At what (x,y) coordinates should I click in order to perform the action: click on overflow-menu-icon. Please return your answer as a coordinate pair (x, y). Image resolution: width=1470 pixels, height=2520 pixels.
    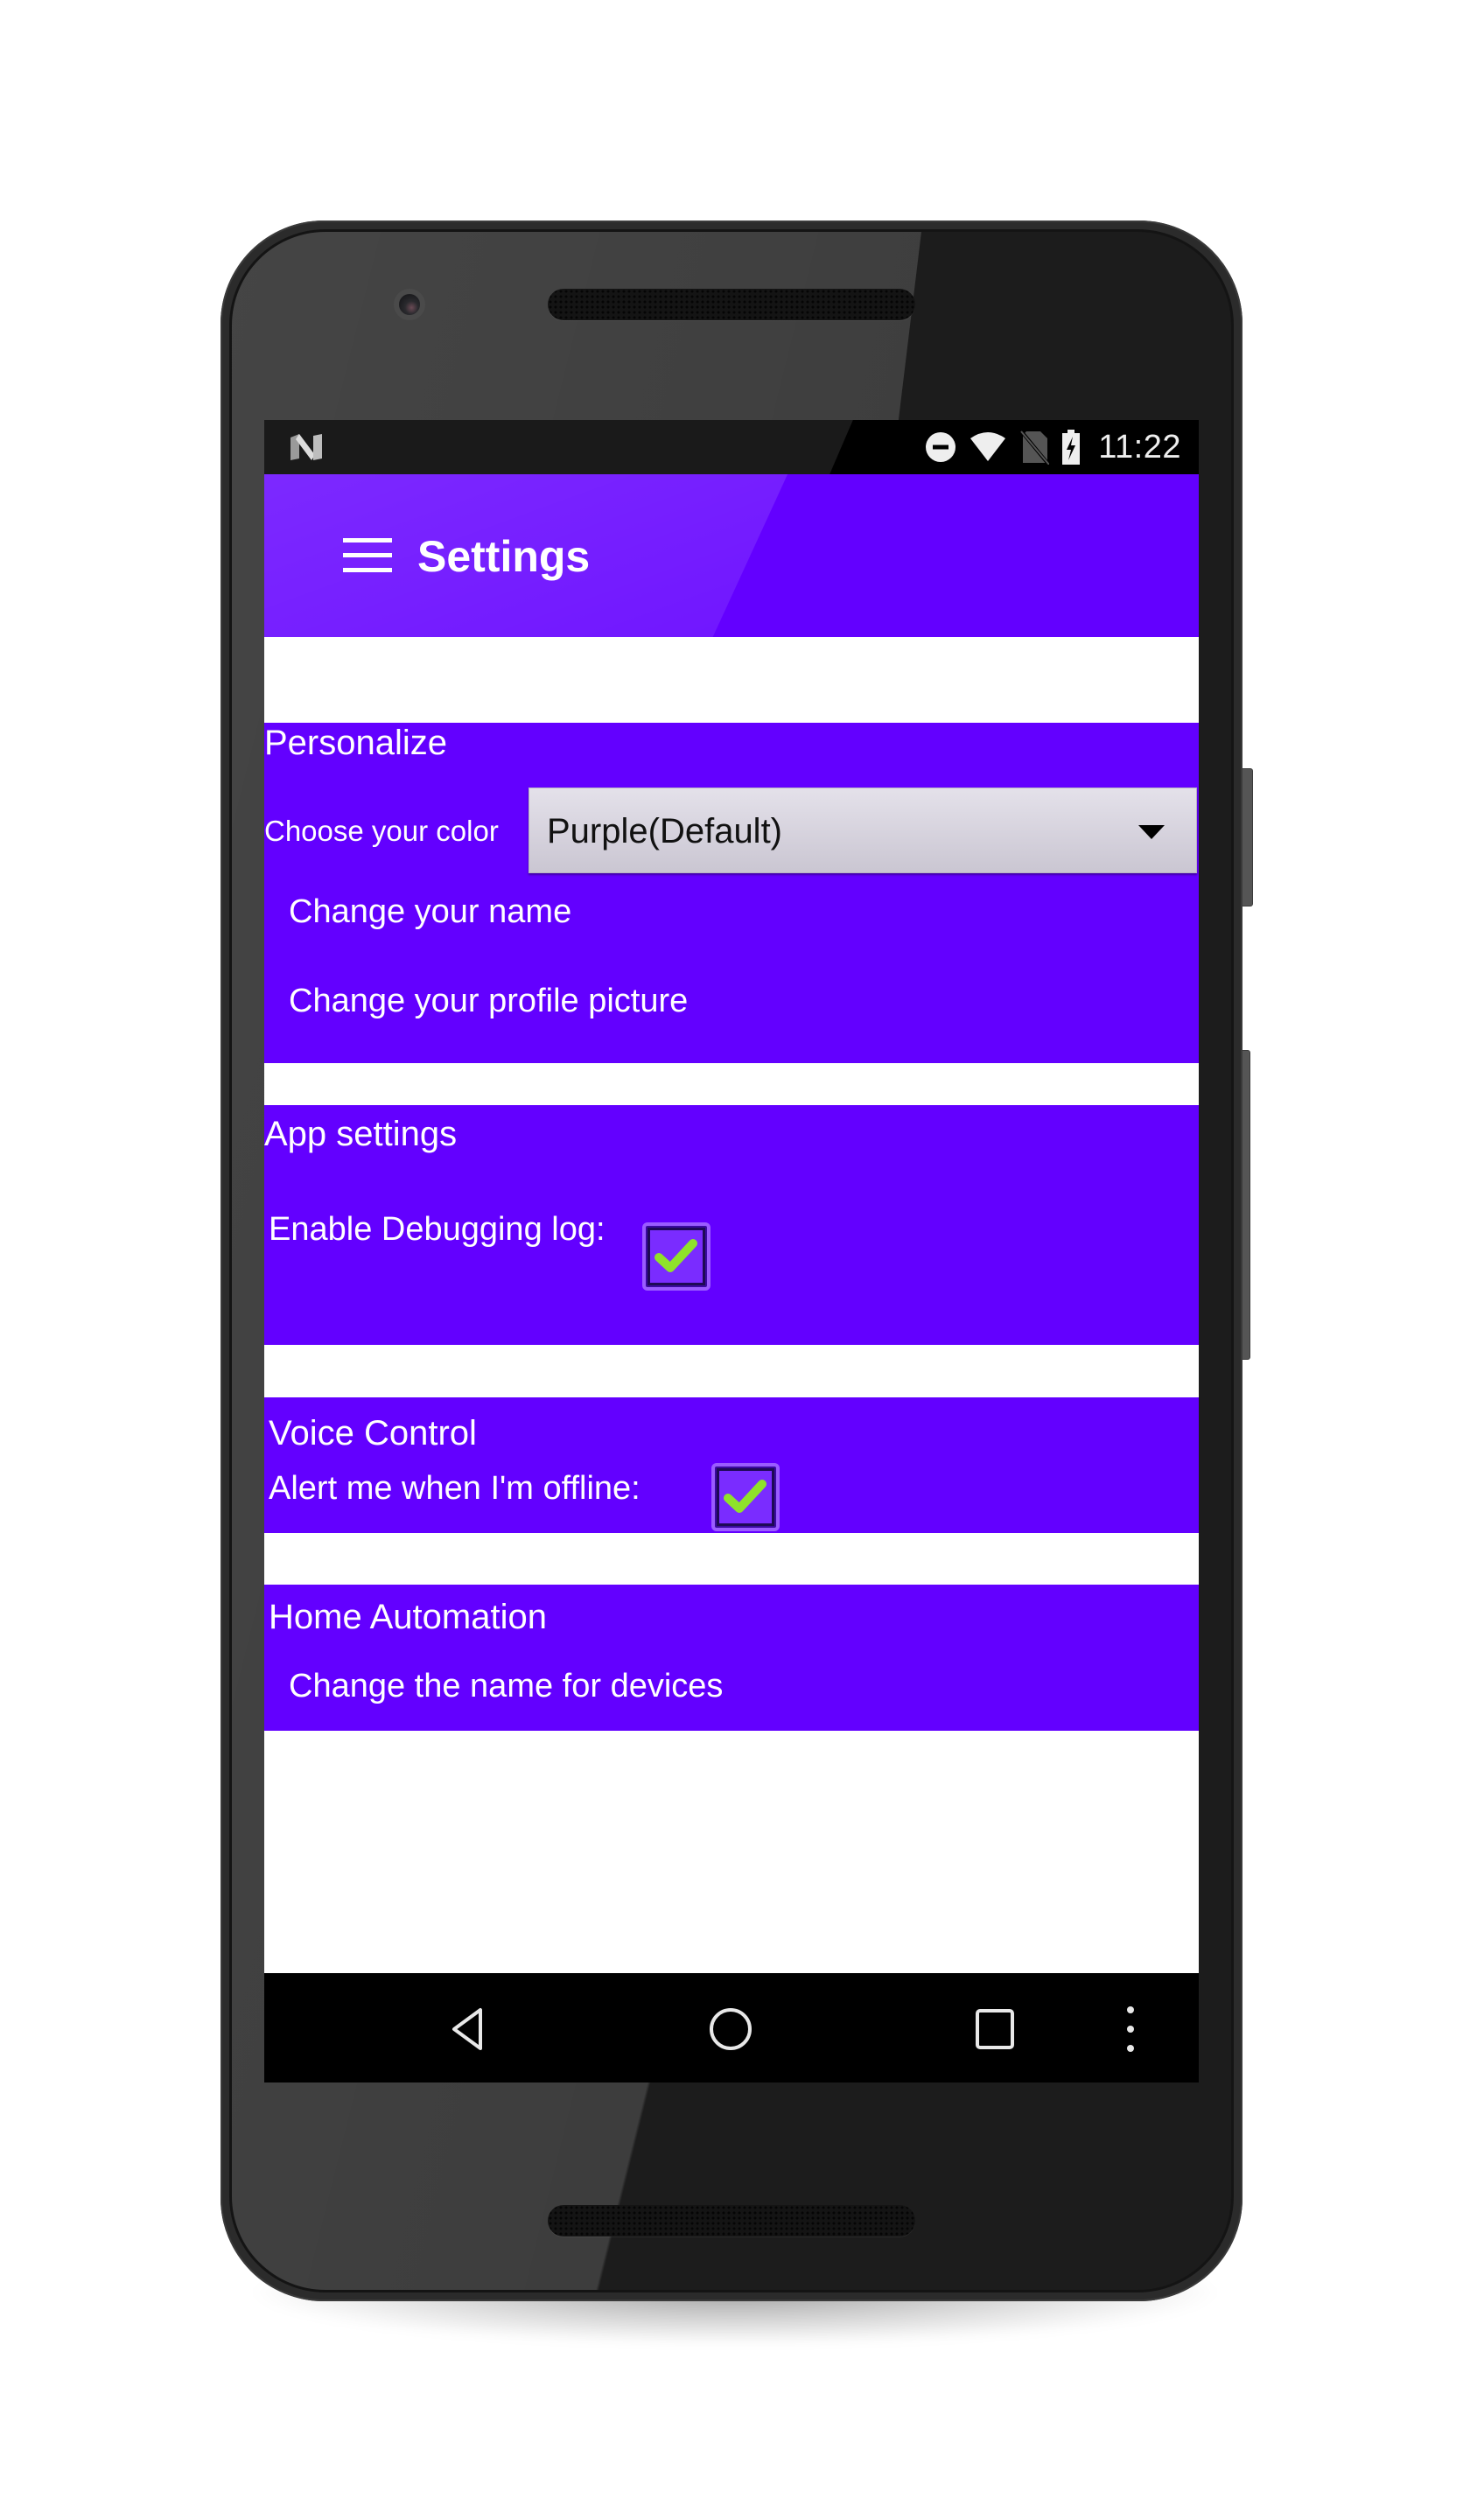
    Looking at the image, I should click on (1130, 2029).